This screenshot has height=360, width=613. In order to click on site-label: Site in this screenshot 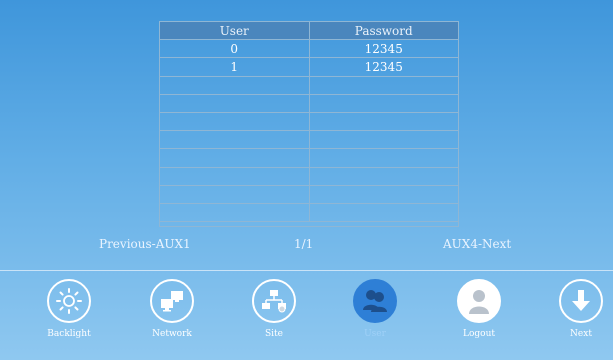, I will do `click(274, 334)`.